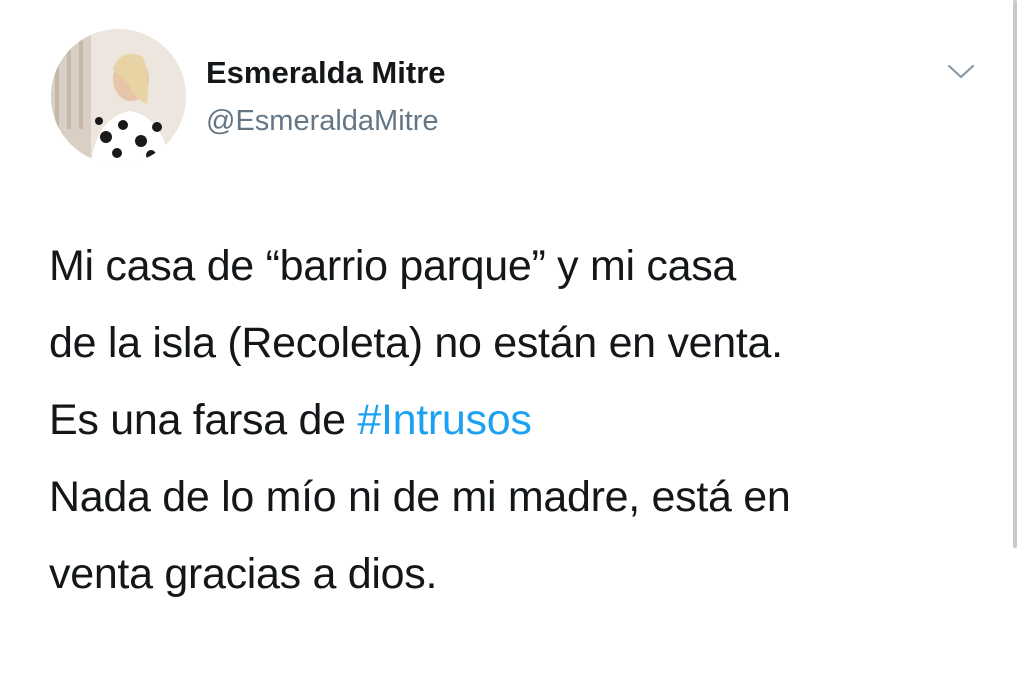 The image size is (1024, 675). I want to click on tweet-text-line: venta gracias a dios., so click(243, 574).